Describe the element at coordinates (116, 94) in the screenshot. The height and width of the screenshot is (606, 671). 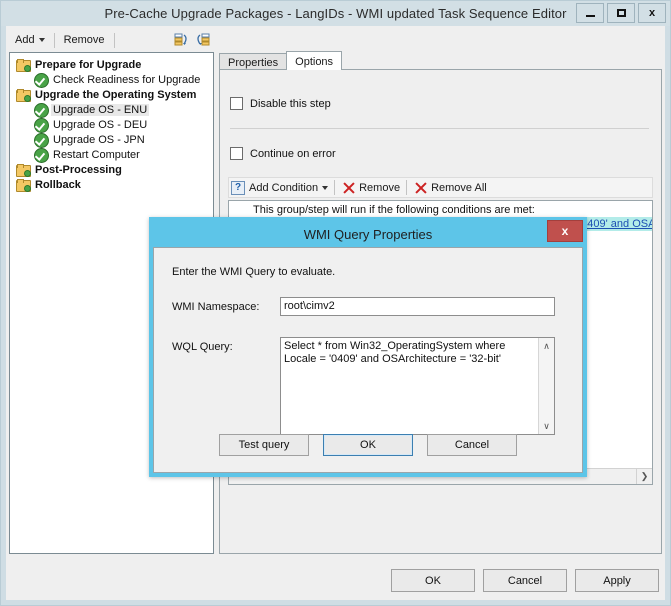
I see `tree-item-label: Upgrade the Operating System` at that location.